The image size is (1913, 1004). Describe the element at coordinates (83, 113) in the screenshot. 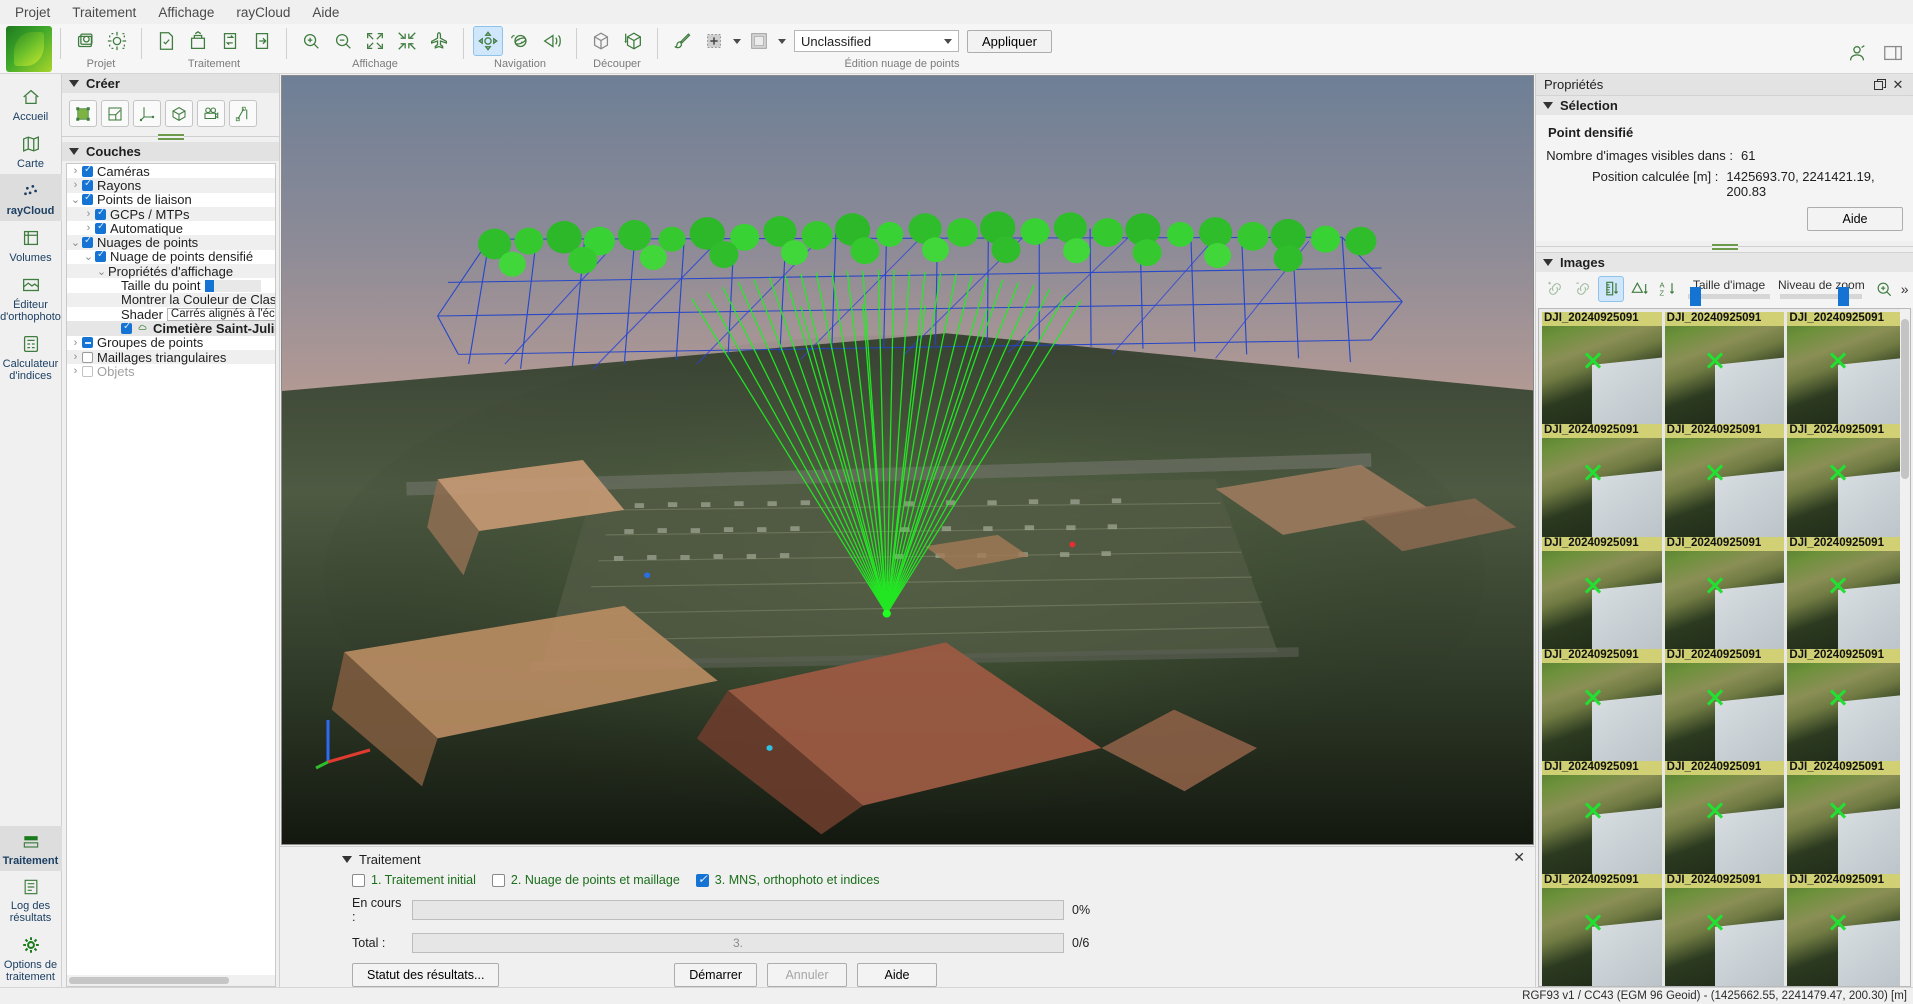

I see `new-region-icon` at that location.